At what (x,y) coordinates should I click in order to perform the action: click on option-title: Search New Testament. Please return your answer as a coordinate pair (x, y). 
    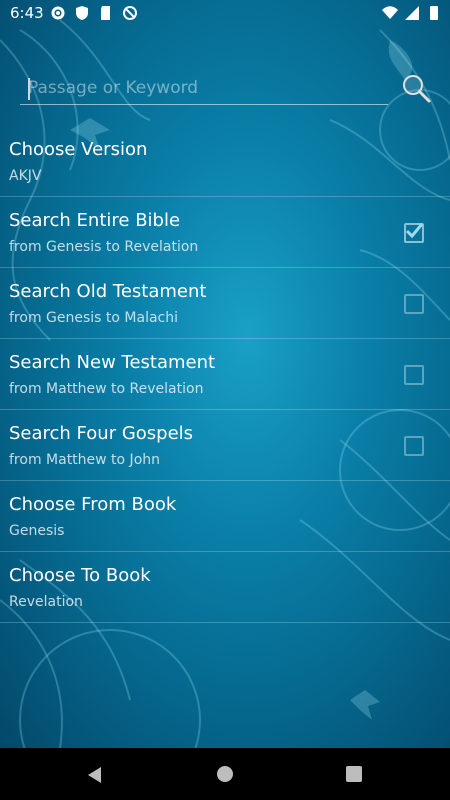
    Looking at the image, I should click on (112, 362).